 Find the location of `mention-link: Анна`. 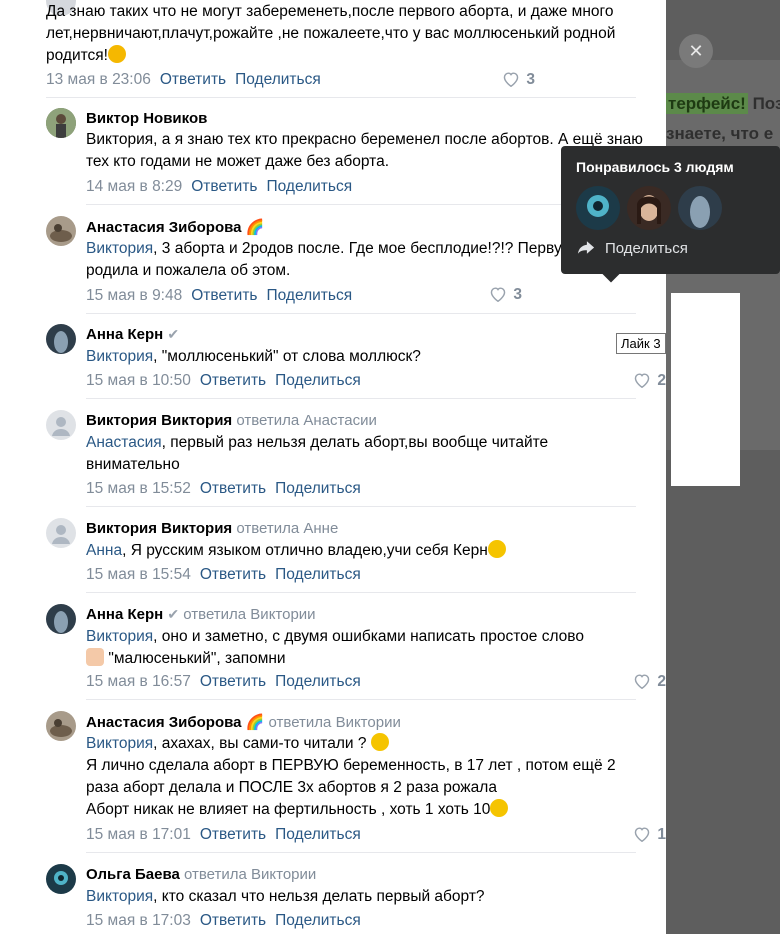

mention-link: Анна is located at coordinates (104, 550).